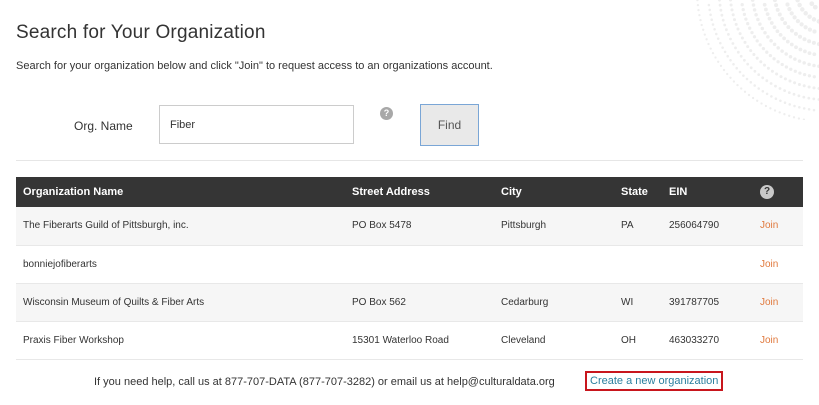  What do you see at coordinates (654, 381) in the screenshot?
I see `create-organization-link: Create a new organization` at bounding box center [654, 381].